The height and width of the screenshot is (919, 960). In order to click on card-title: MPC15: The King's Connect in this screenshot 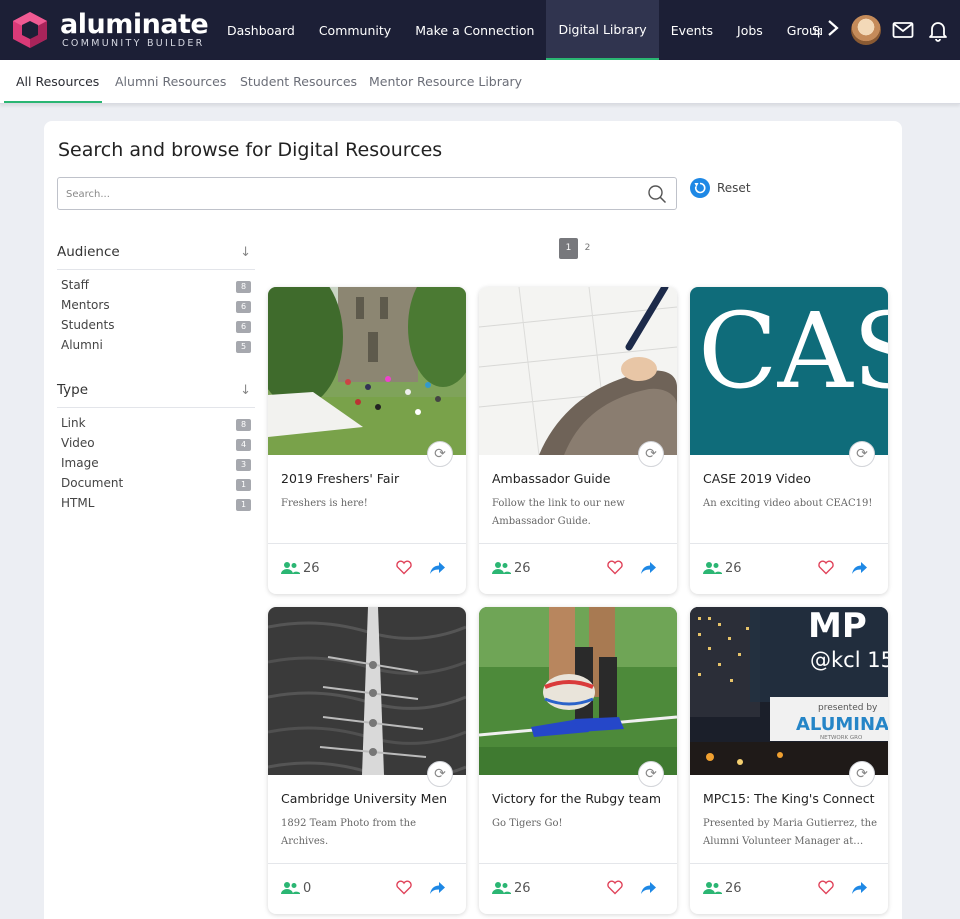, I will do `click(793, 798)`.